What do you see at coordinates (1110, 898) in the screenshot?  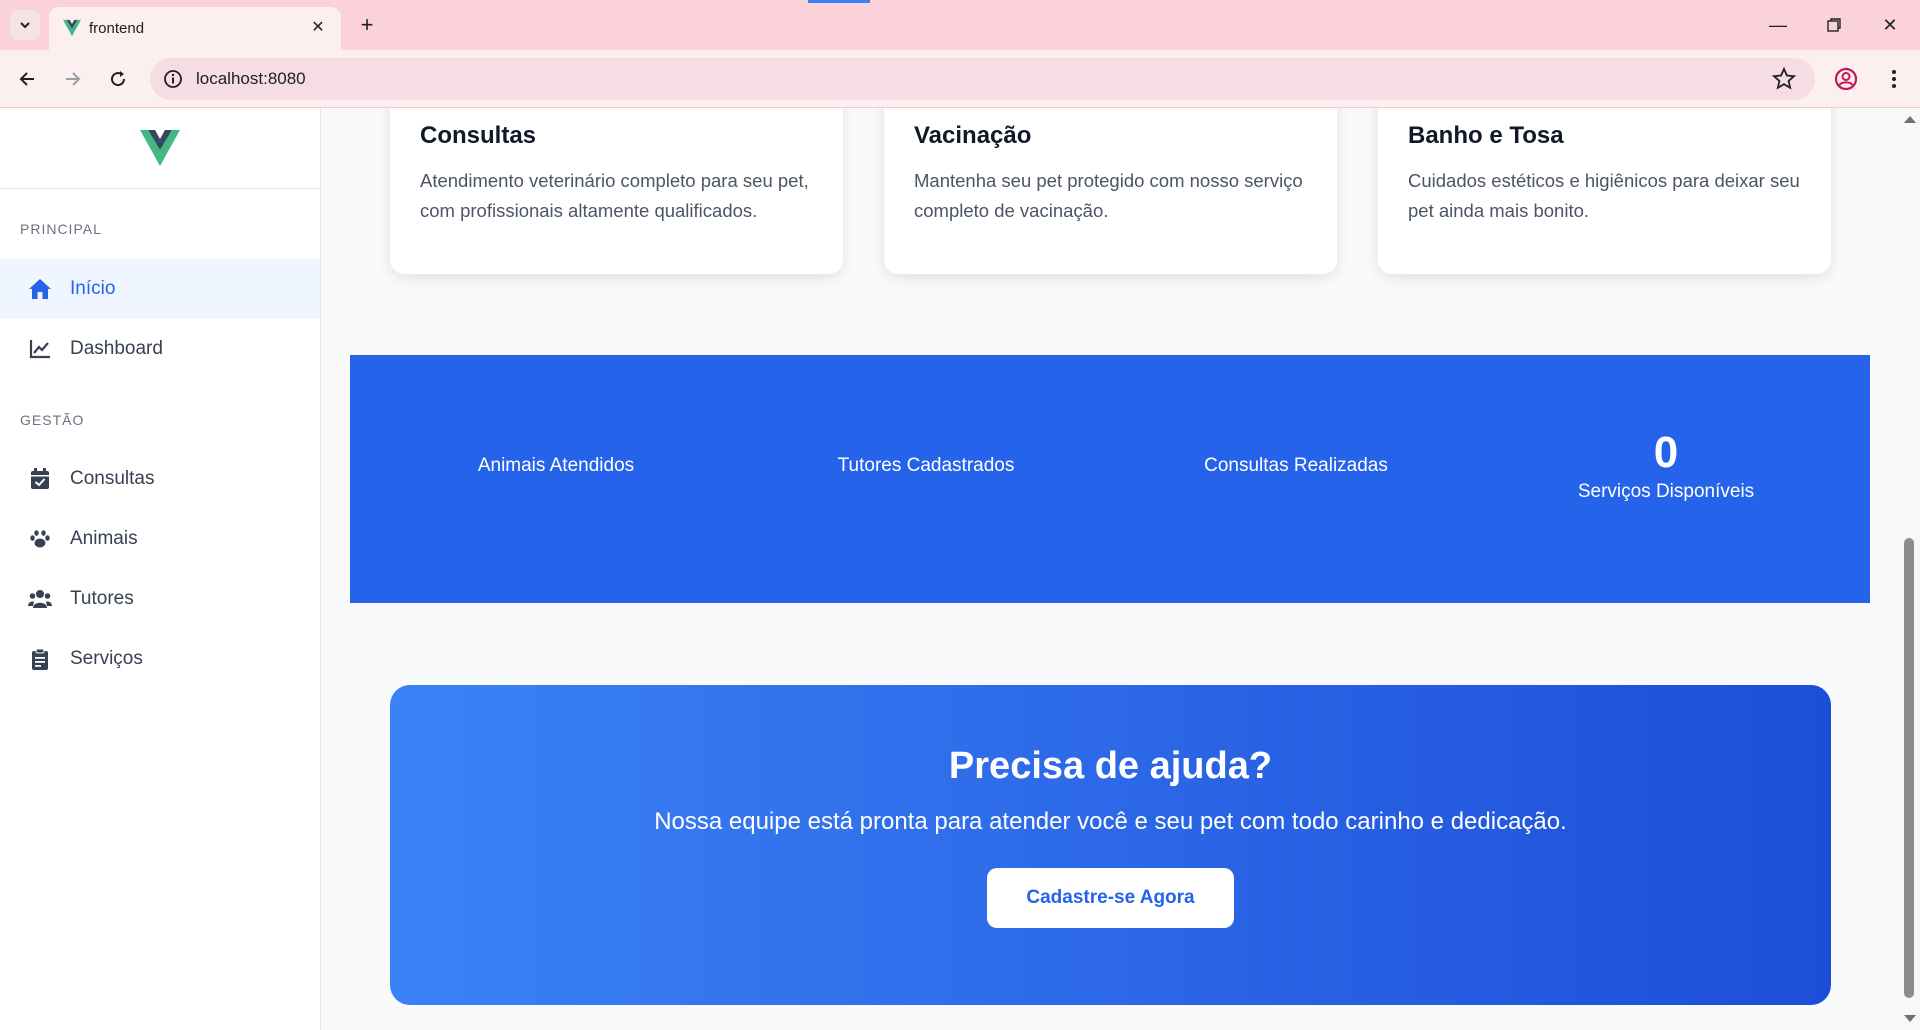 I see `signup-button: Cadastre-se Agora` at bounding box center [1110, 898].